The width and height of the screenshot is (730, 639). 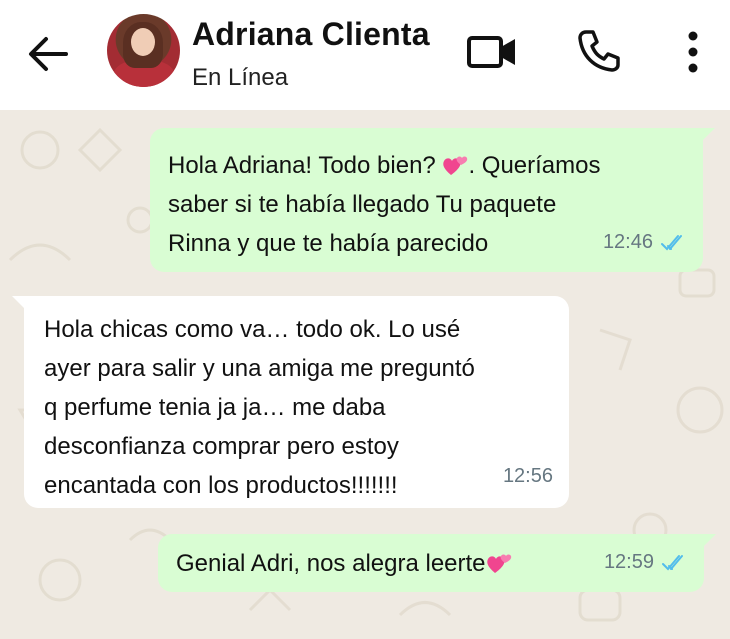 I want to click on message-bubble-outgoing: Genial Adri, nos alegra leerte 12:59, so click(x=437, y=563).